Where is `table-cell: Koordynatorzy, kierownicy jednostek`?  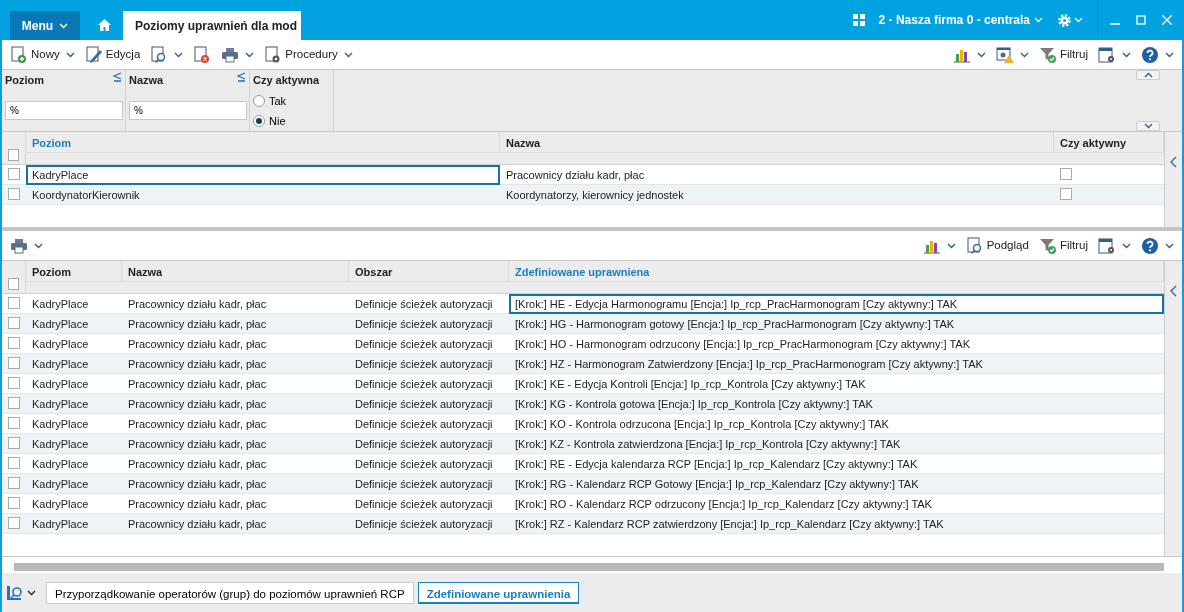 table-cell: Koordynatorzy, kierownicy jednostek is located at coordinates (777, 195).